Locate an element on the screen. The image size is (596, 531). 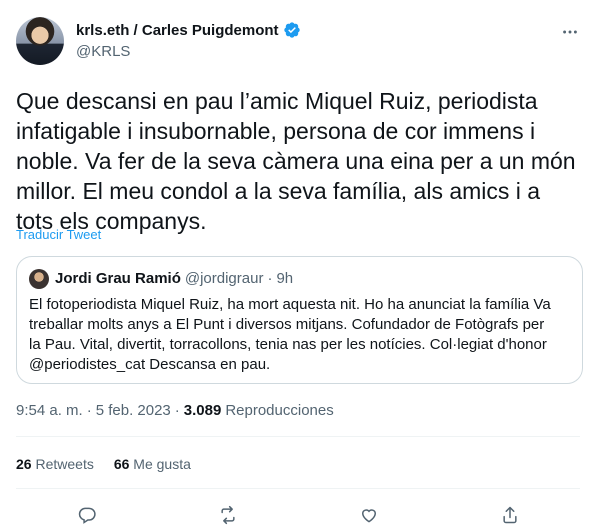
tweet-time: 9:54 a. m. is located at coordinates (49, 410).